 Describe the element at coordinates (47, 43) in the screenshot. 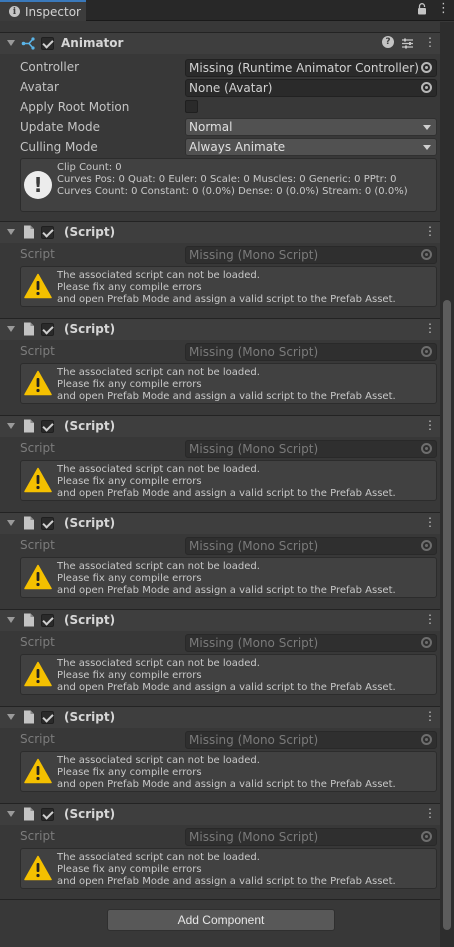

I see `animator-enabled-checkbox` at that location.